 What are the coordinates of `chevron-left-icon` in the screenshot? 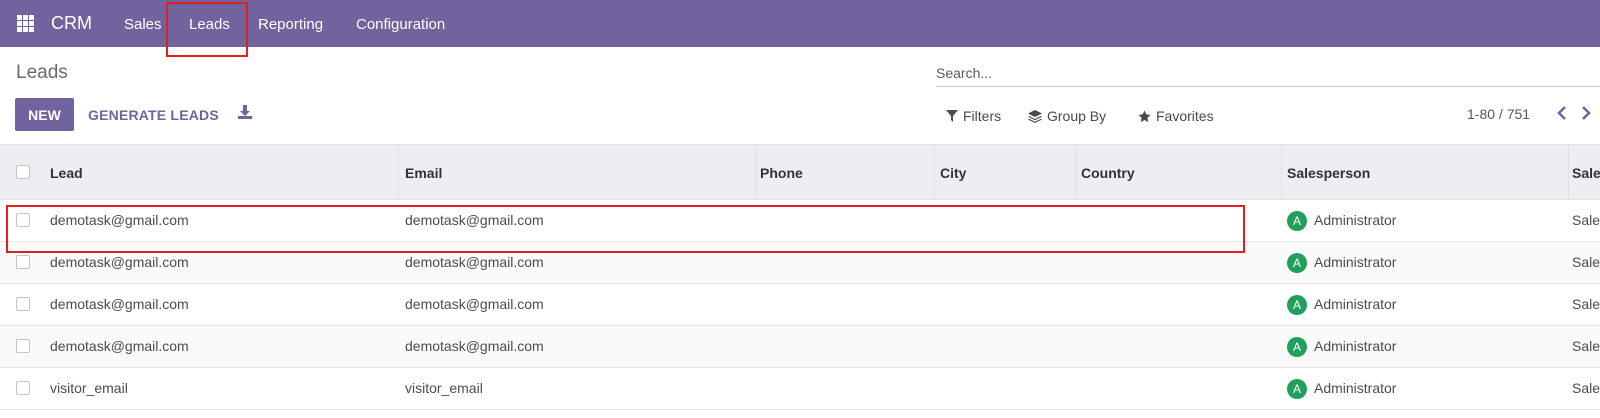 It's located at (1562, 113).